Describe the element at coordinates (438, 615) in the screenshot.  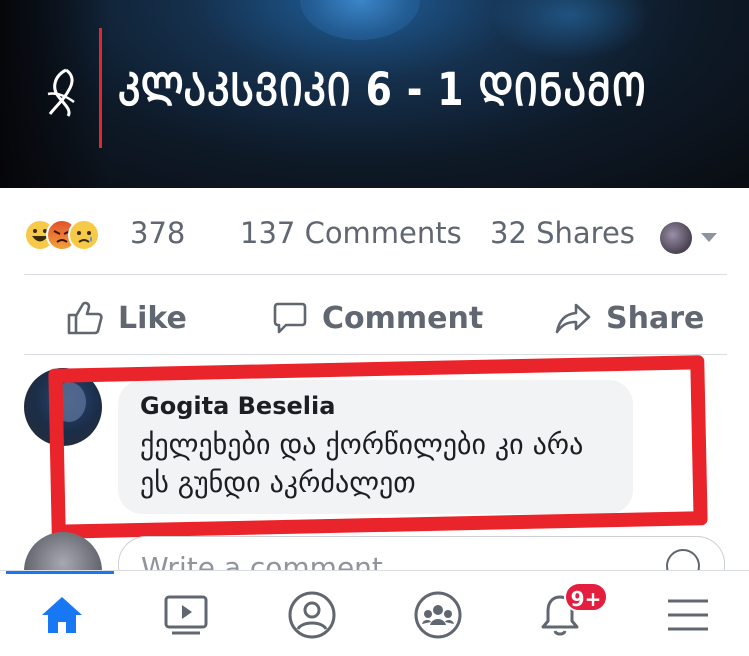
I see `groups-icon` at that location.